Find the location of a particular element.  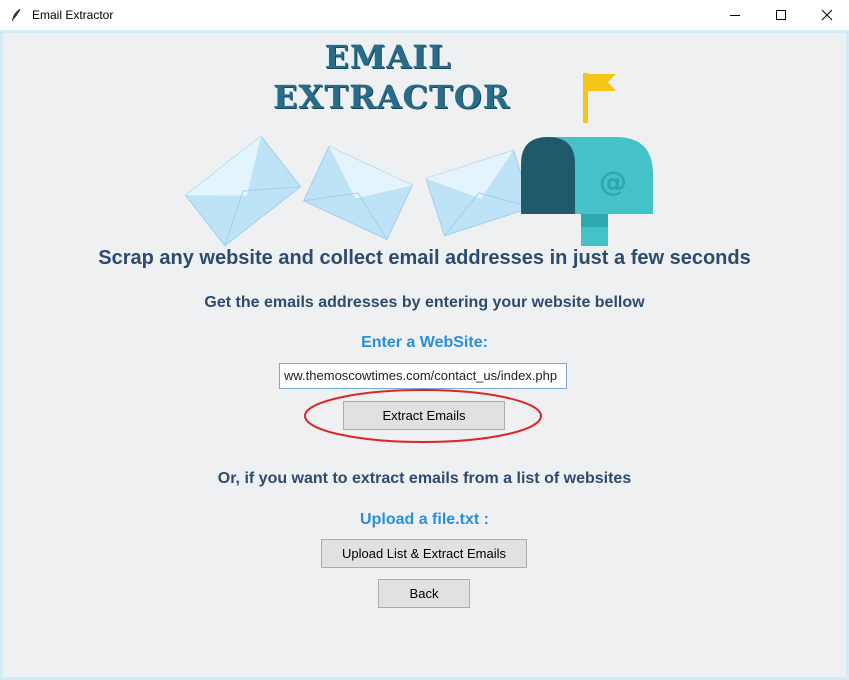

window-titlebar: Email Extractor is located at coordinates (424, 15).